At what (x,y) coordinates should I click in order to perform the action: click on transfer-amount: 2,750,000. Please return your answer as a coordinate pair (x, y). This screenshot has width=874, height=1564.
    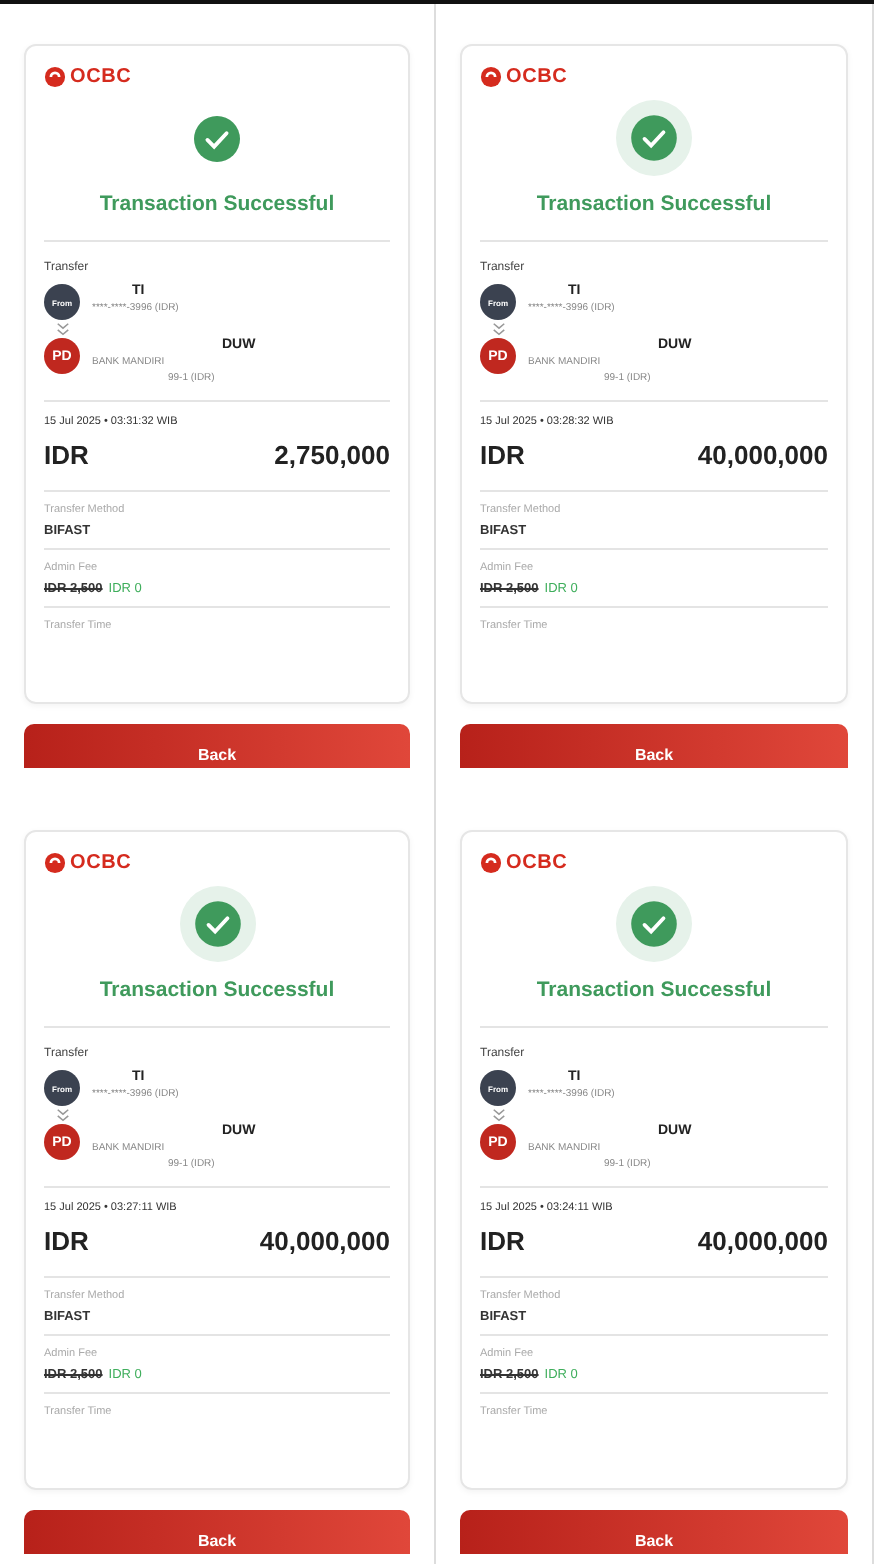
    Looking at the image, I should click on (332, 455).